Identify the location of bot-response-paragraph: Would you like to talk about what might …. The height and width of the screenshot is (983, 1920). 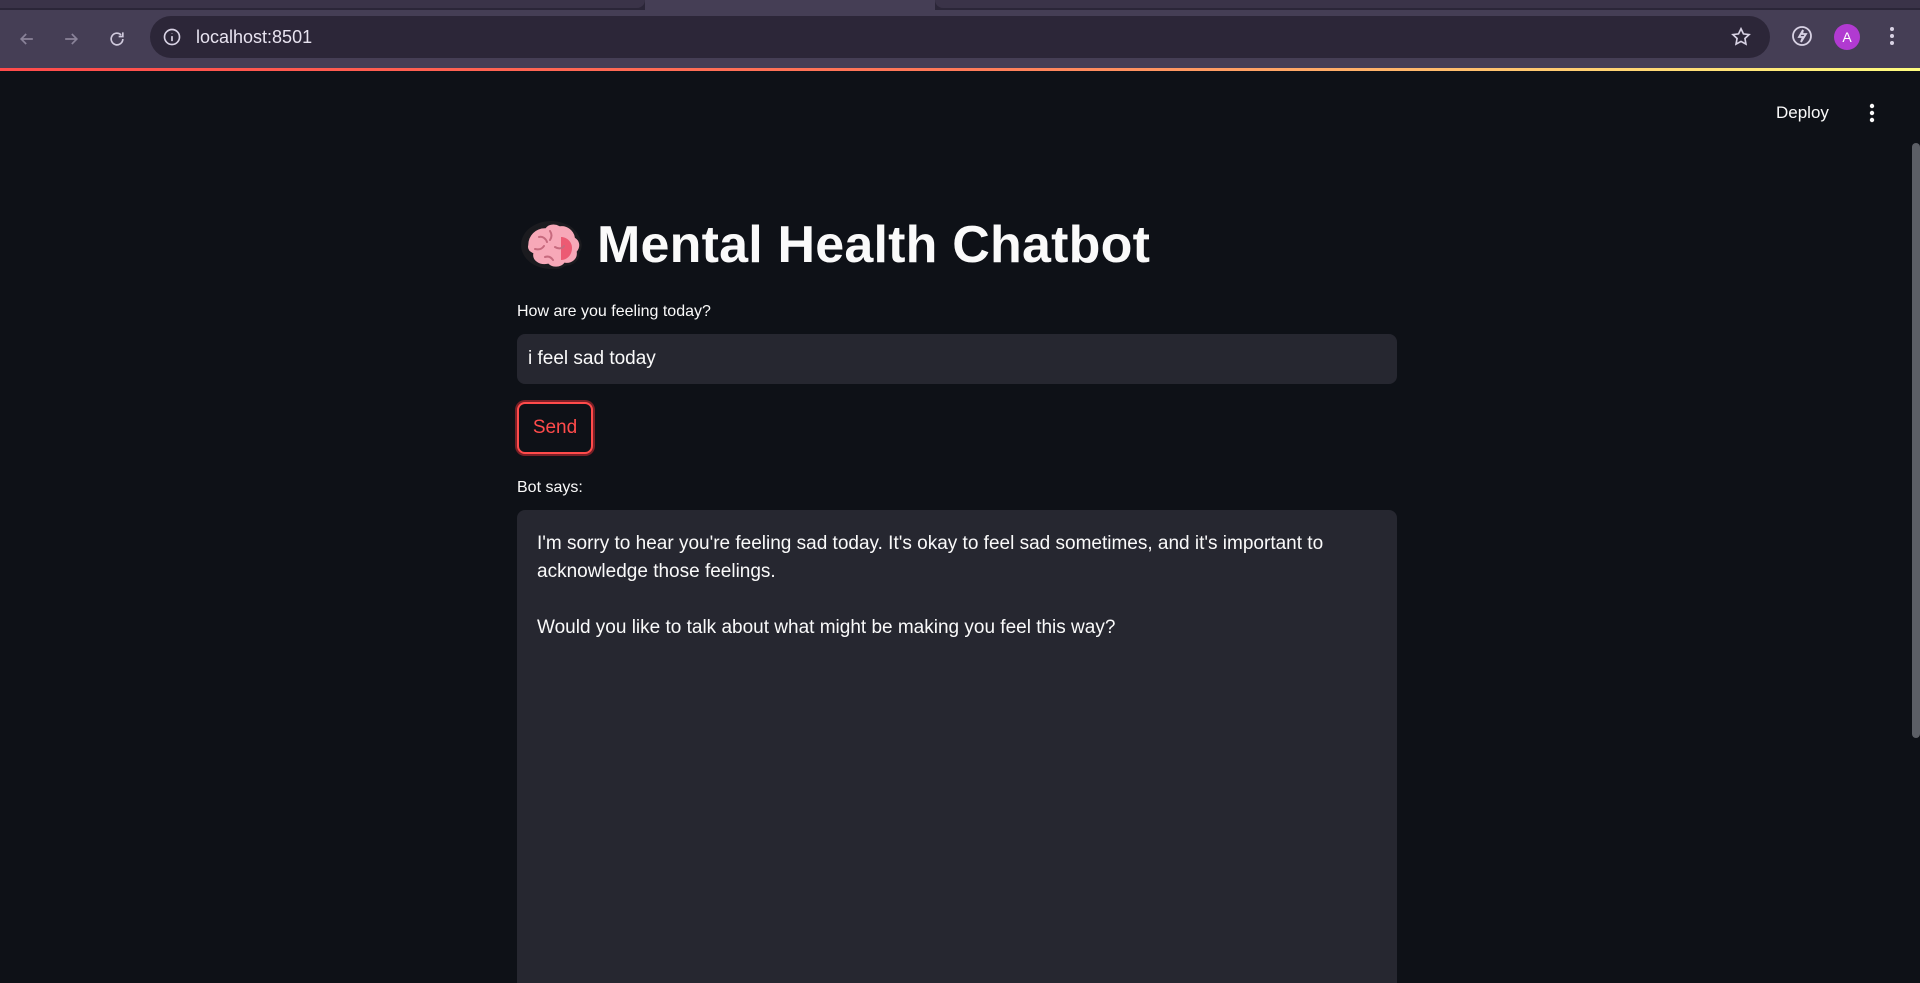
(826, 627).